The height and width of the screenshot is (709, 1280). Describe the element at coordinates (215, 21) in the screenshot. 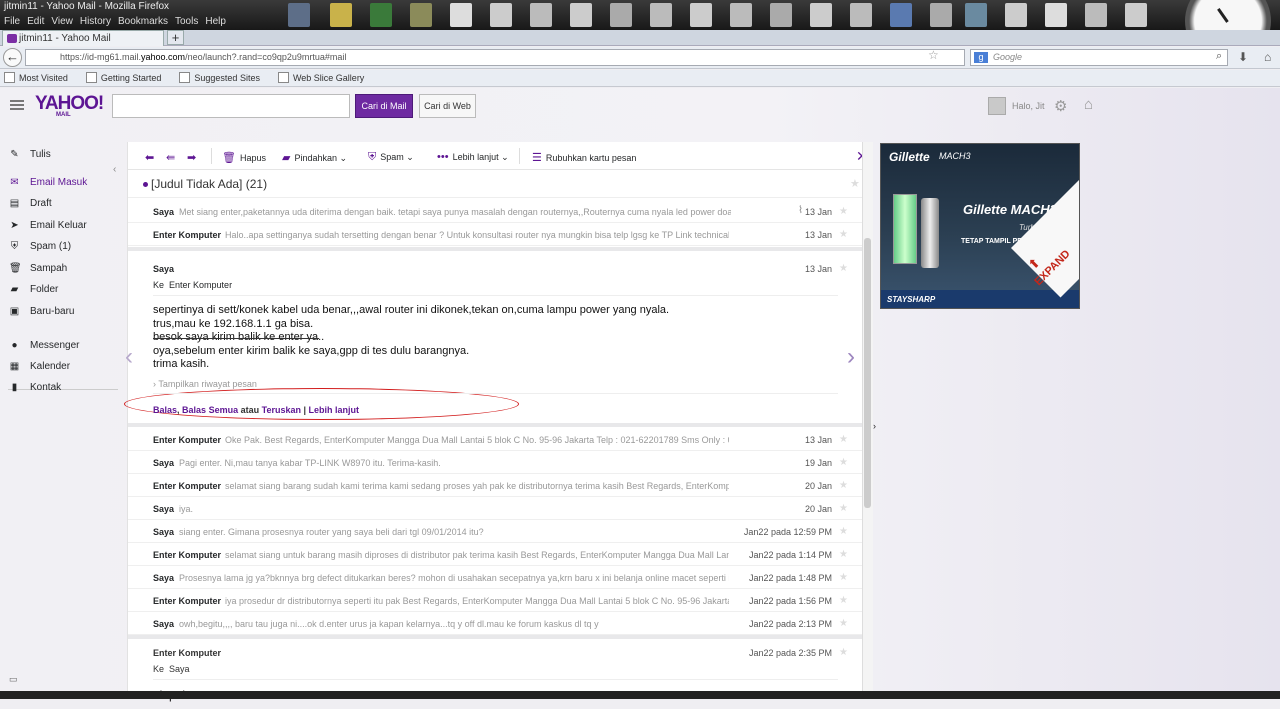

I see `menu-help: Help` at that location.